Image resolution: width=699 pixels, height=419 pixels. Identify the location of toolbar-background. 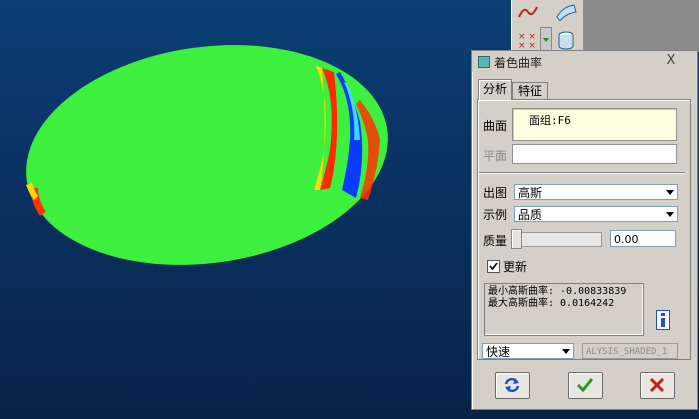
(641, 26).